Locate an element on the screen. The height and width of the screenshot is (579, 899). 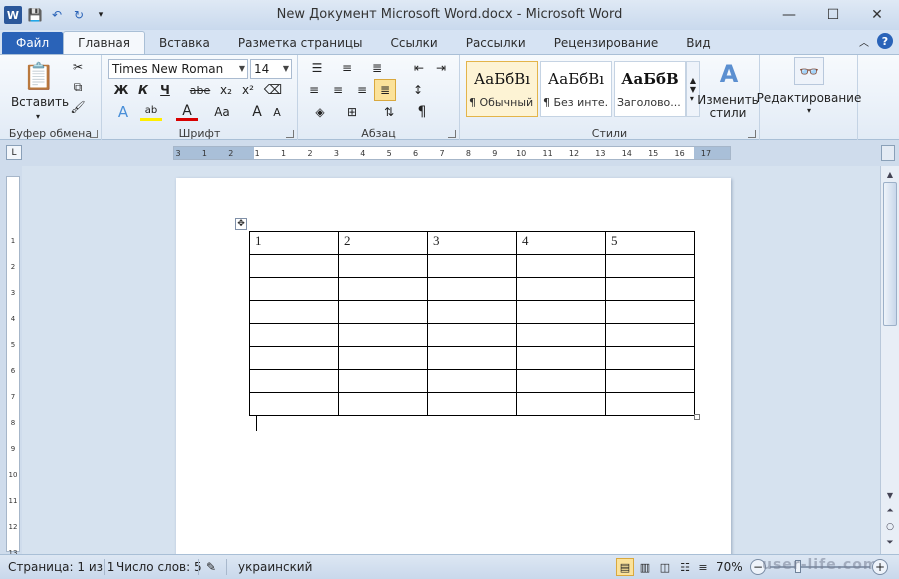
word-count: Число слов: 5 is located at coordinates (159, 567).